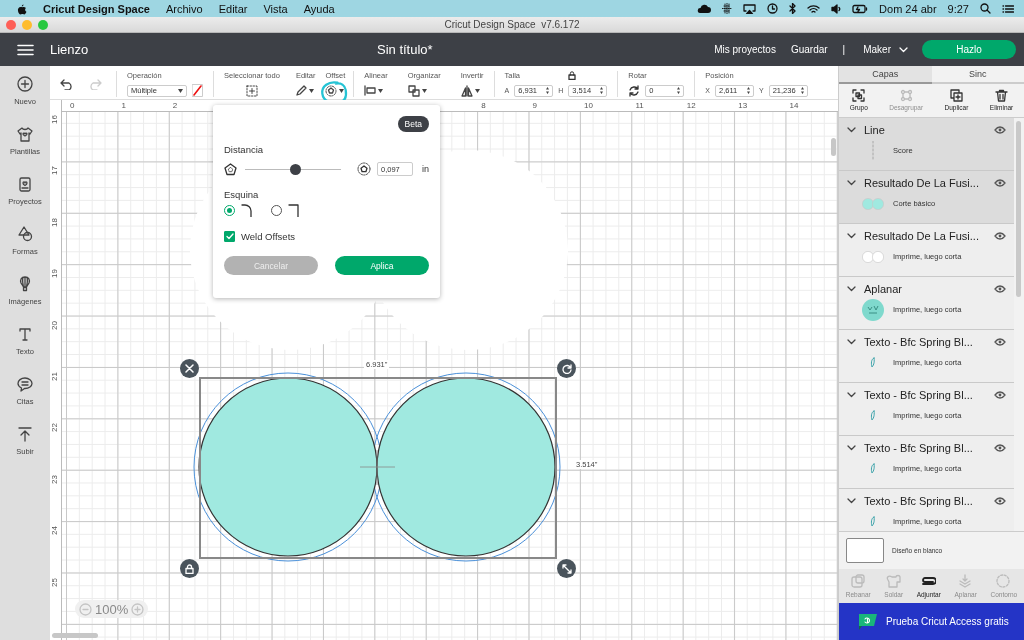 The width and height of the screenshot is (1024, 640). I want to click on menu-icon, so click(25, 49).